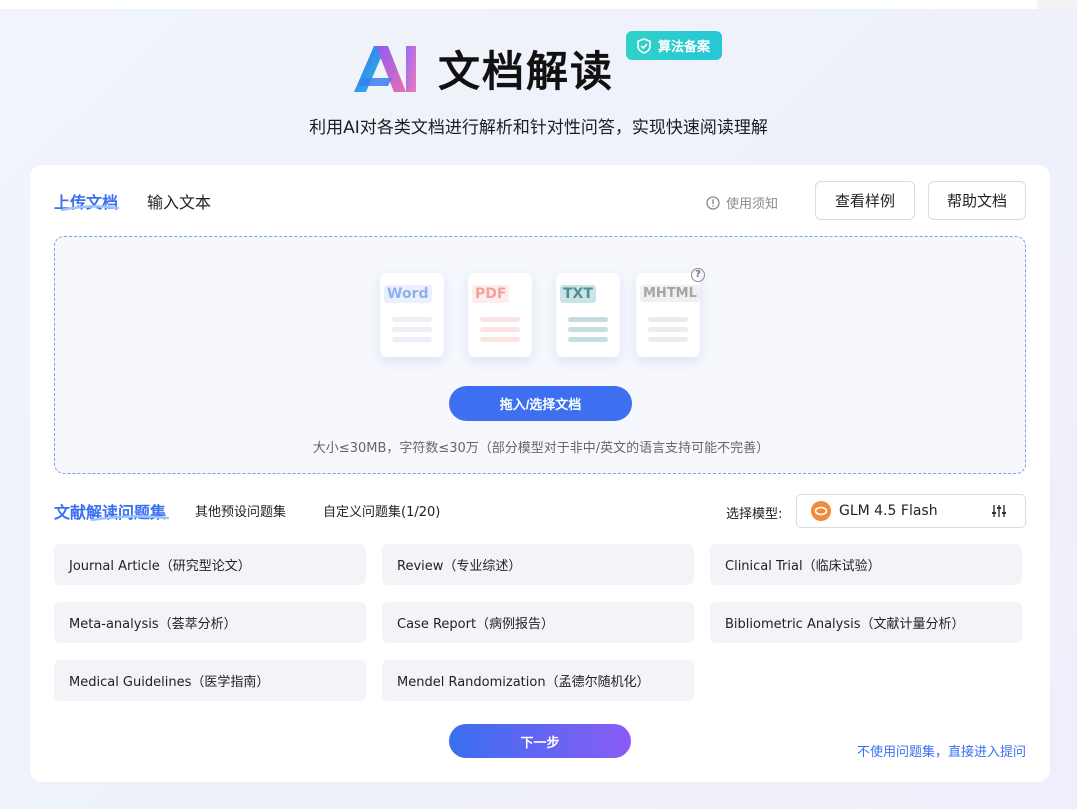  Describe the element at coordinates (538, 128) in the screenshot. I see `page-subtitle: 利用AI对各类文档进行解析和针对性问答，实现快速阅读理解` at that location.